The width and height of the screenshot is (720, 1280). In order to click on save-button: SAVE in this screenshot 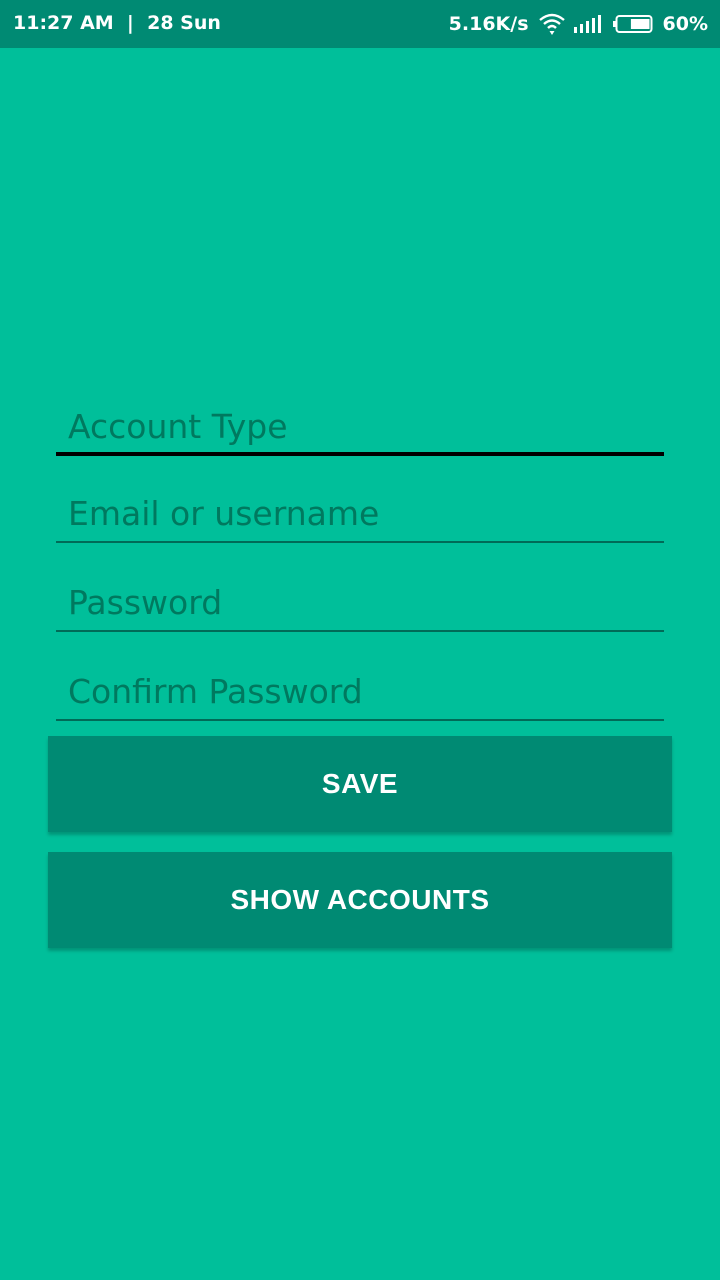, I will do `click(360, 784)`.